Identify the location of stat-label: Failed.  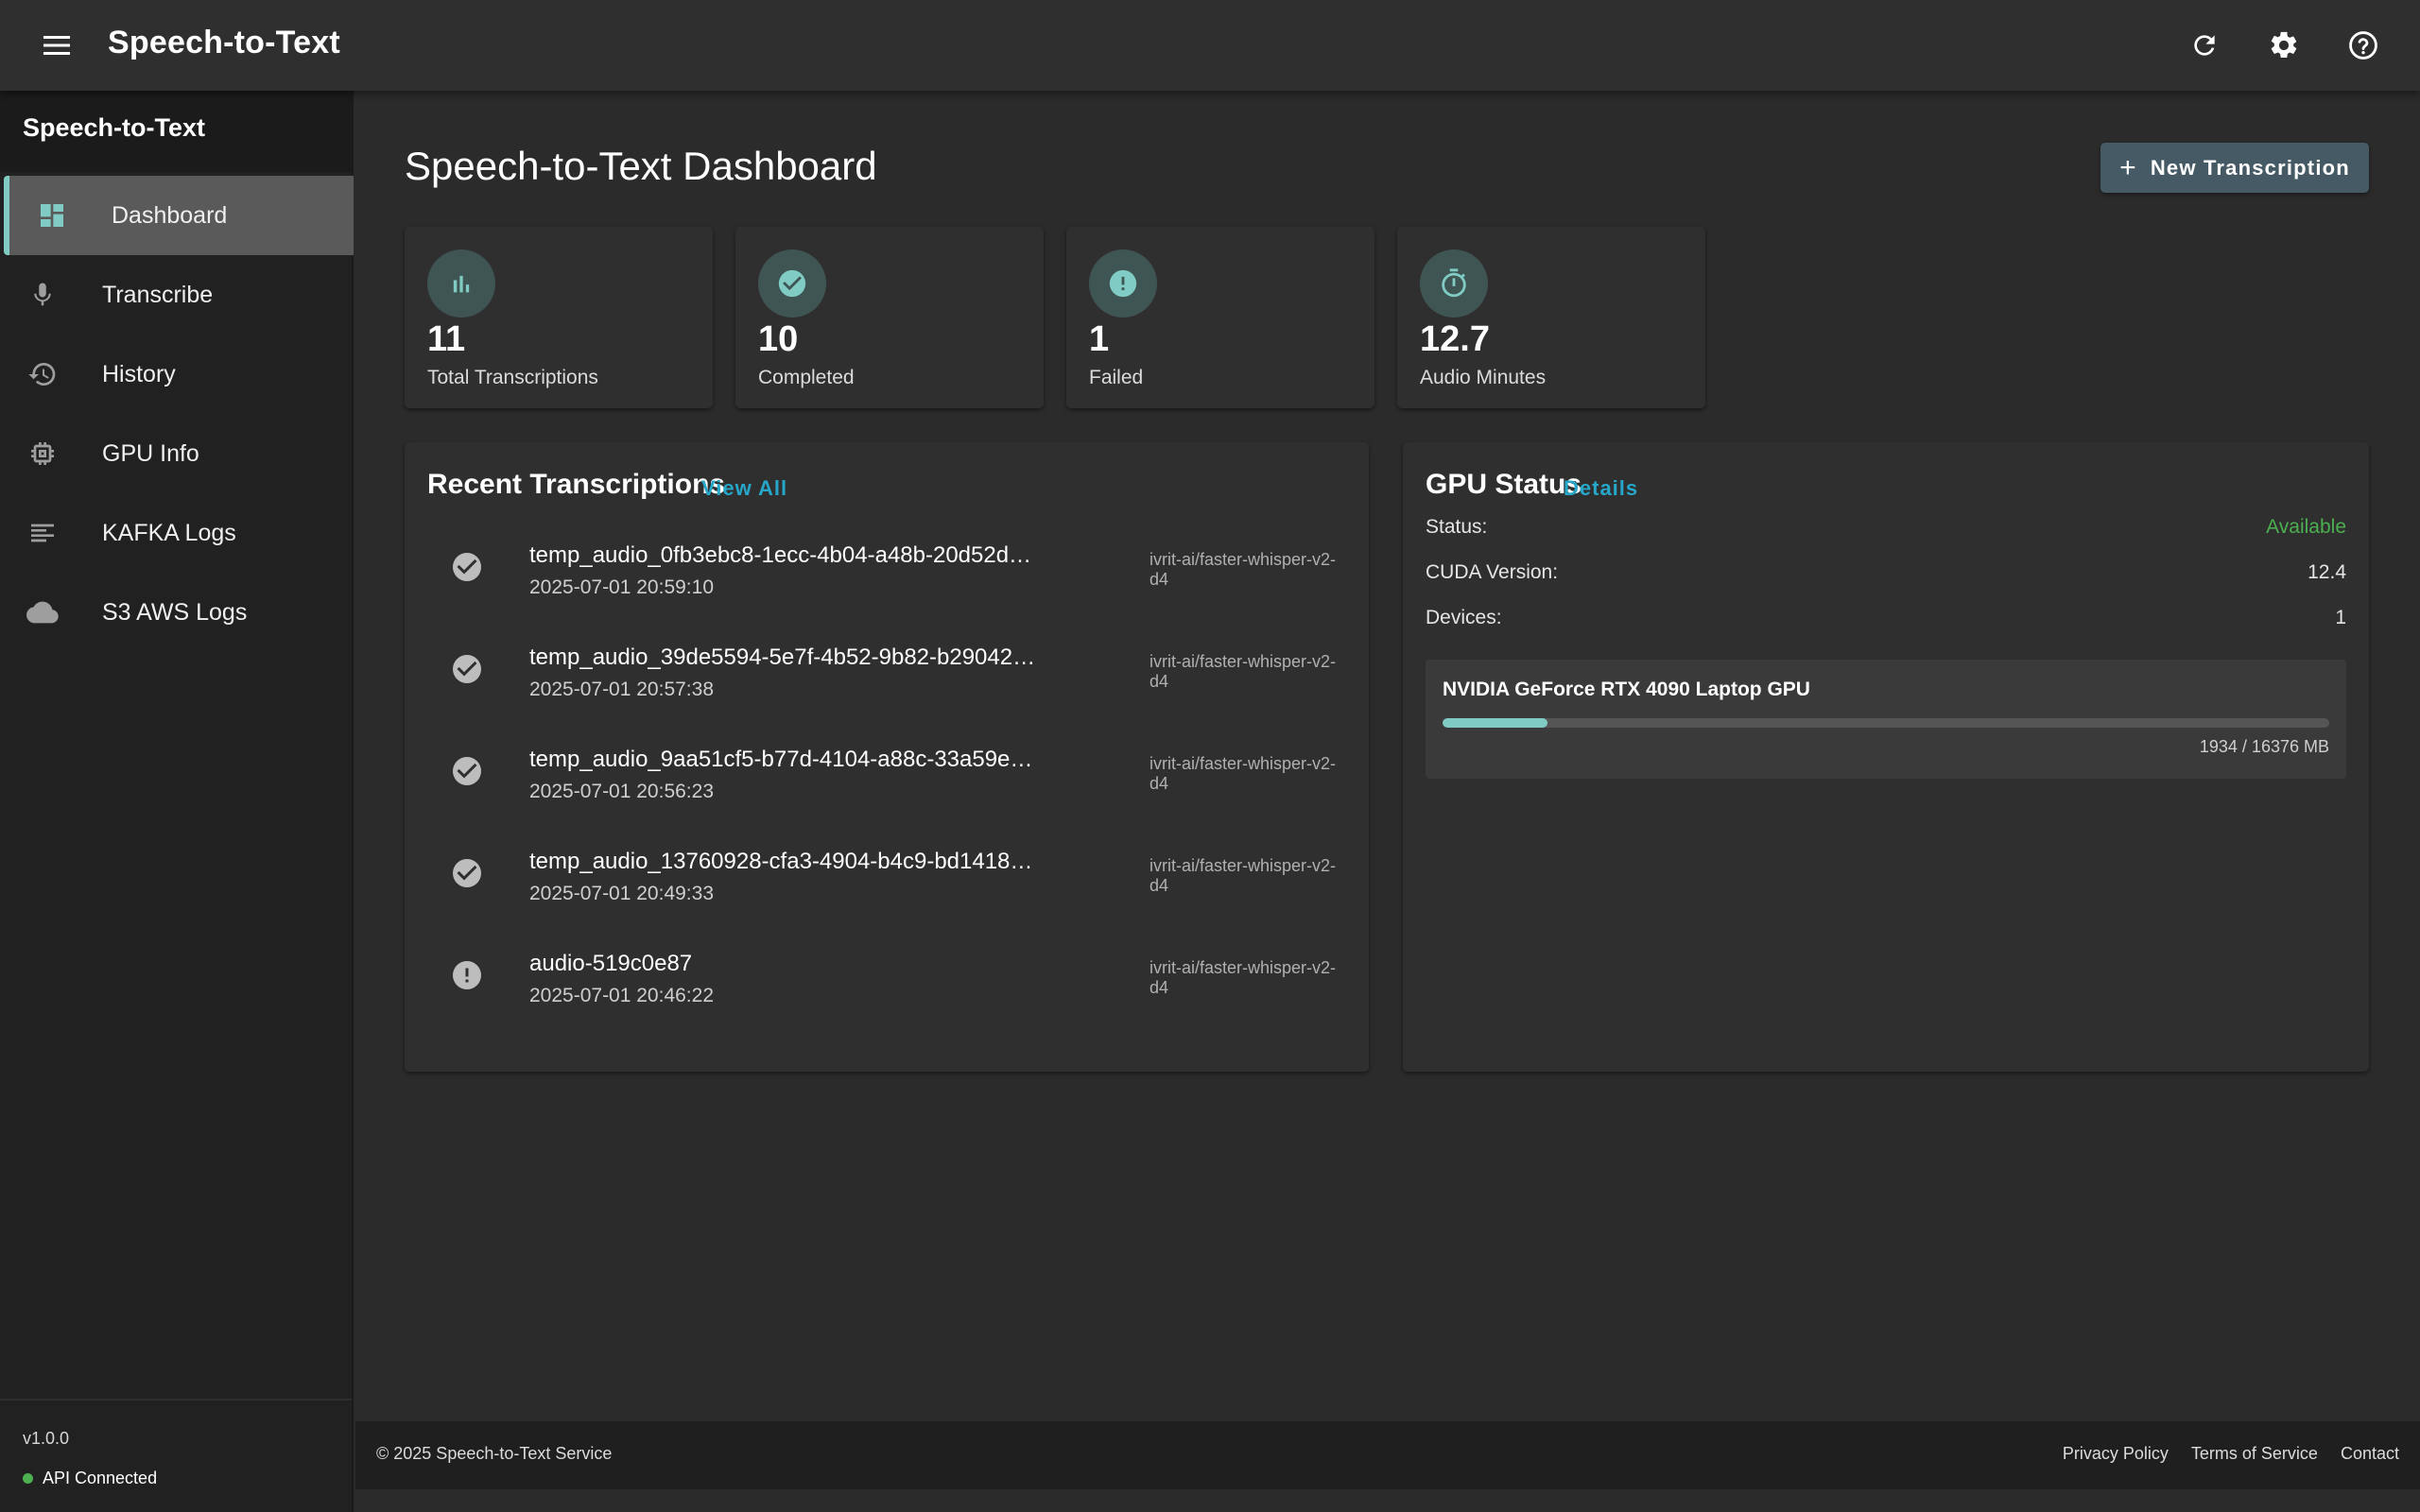
(1117, 377).